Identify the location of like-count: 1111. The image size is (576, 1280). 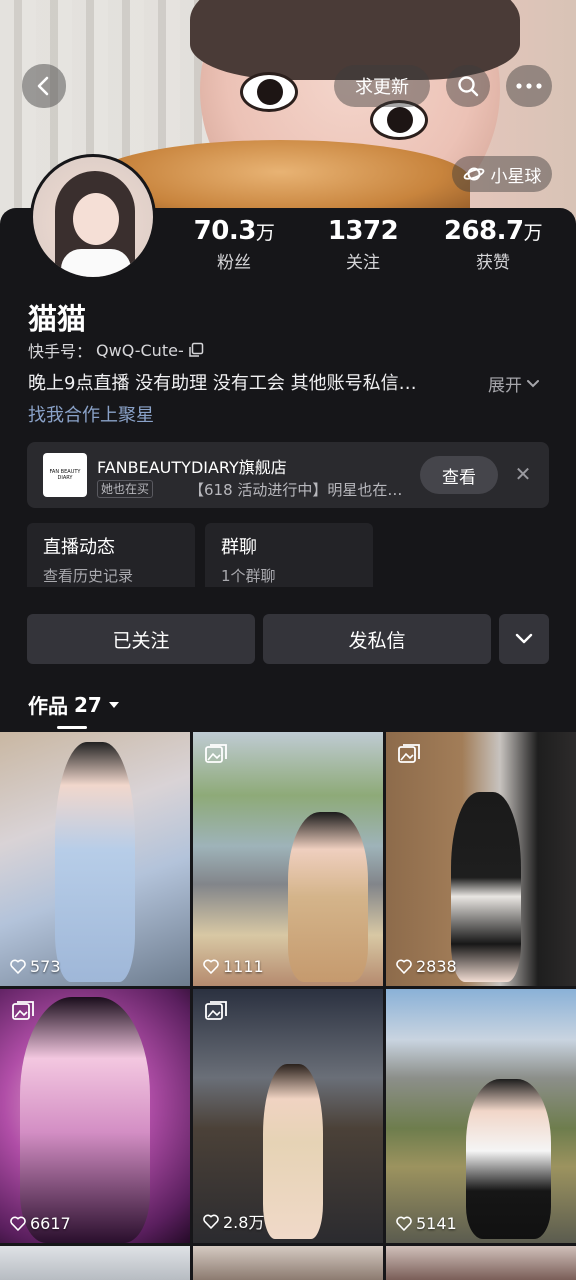
(233, 966).